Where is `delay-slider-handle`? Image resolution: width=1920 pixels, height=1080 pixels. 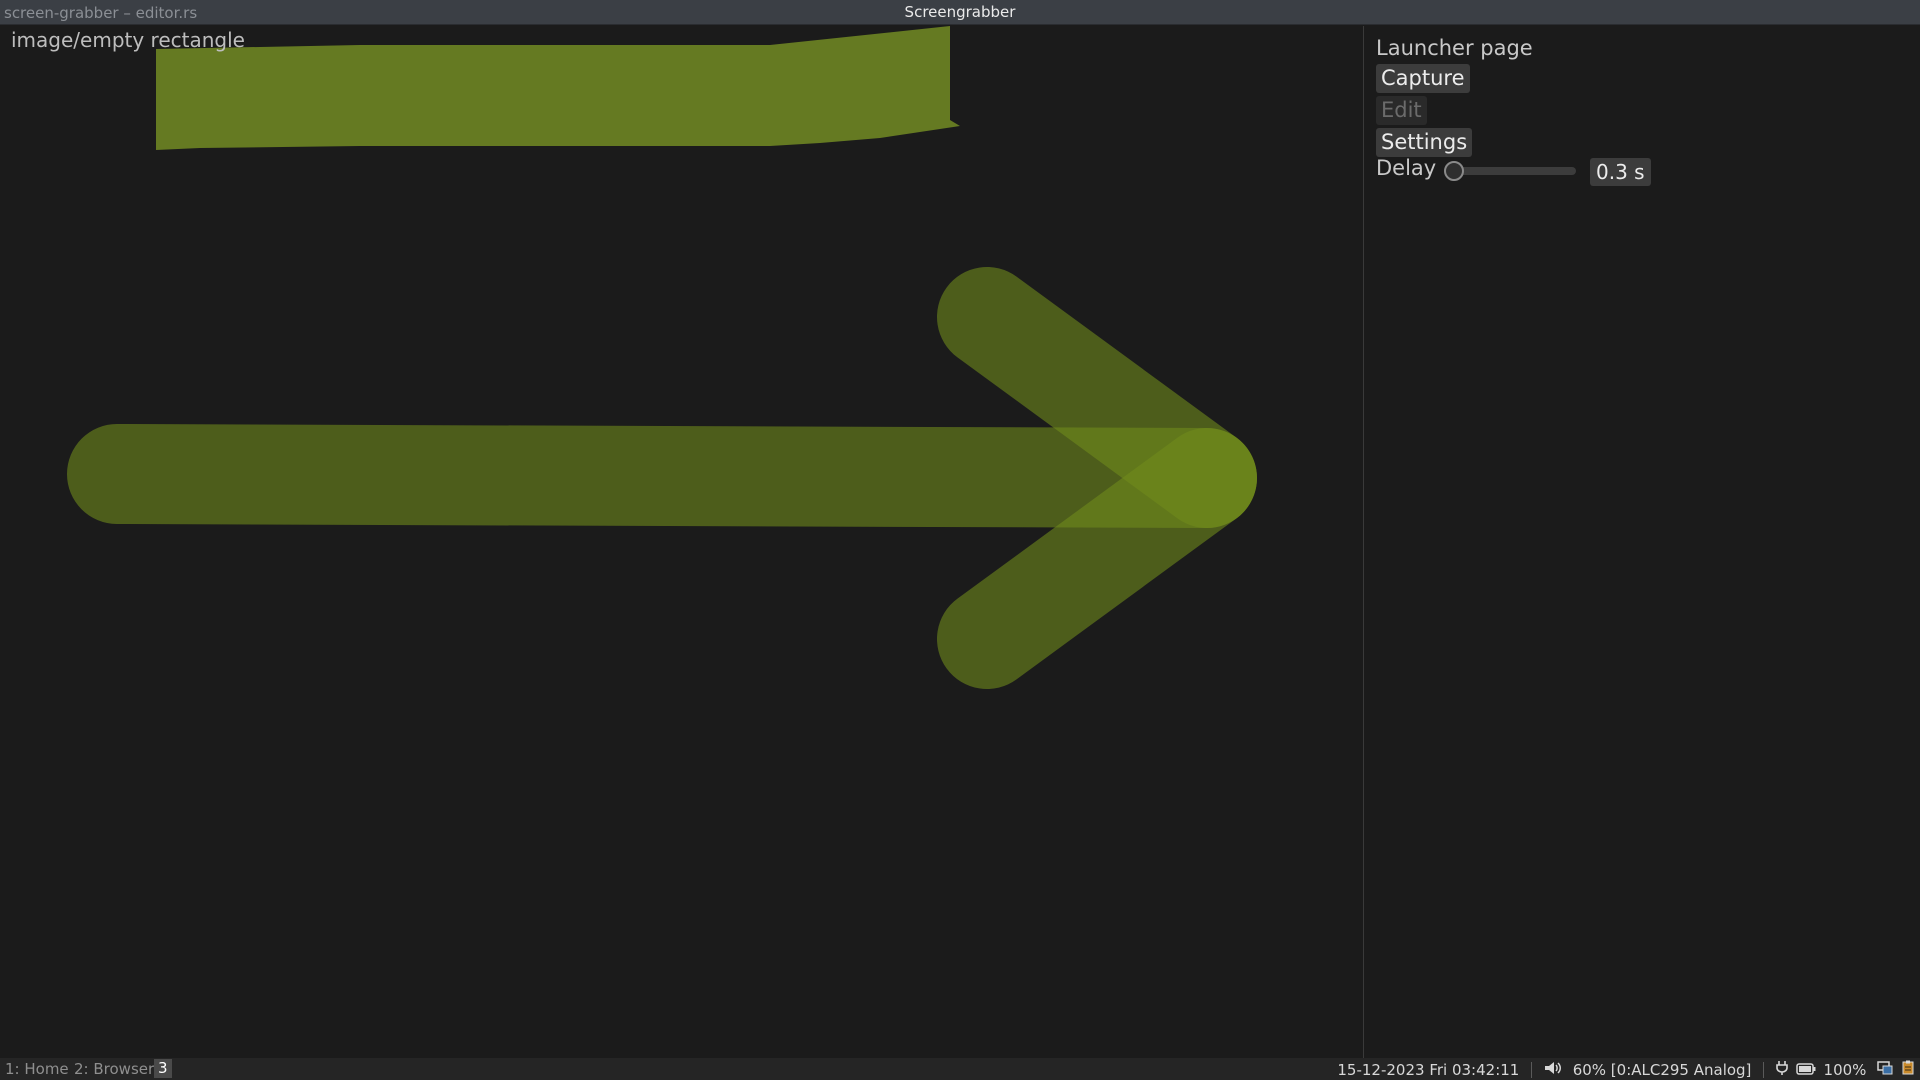
delay-slider-handle is located at coordinates (1453, 171).